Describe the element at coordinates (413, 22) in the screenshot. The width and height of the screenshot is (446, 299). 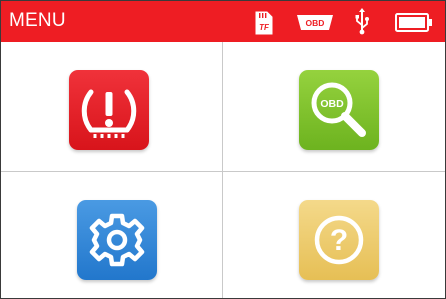
I see `battery-icon` at that location.